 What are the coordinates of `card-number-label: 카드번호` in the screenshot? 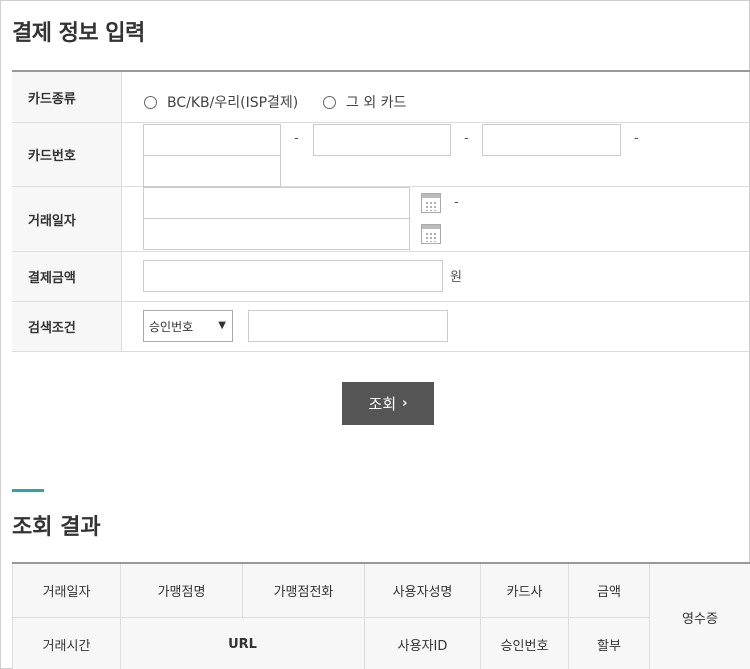 It's located at (67, 154).